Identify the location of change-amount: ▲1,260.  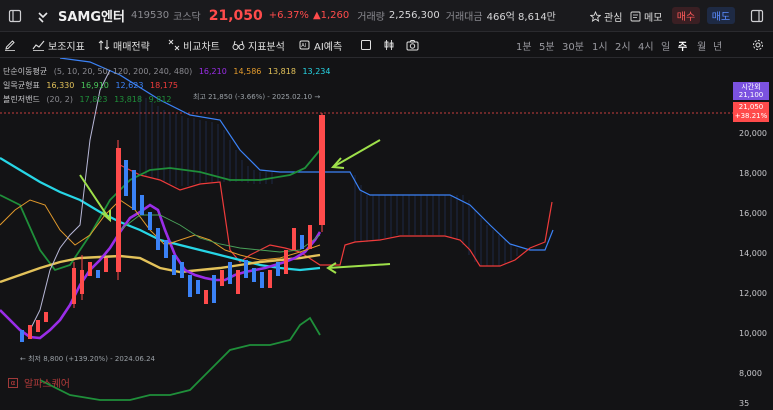
(331, 15).